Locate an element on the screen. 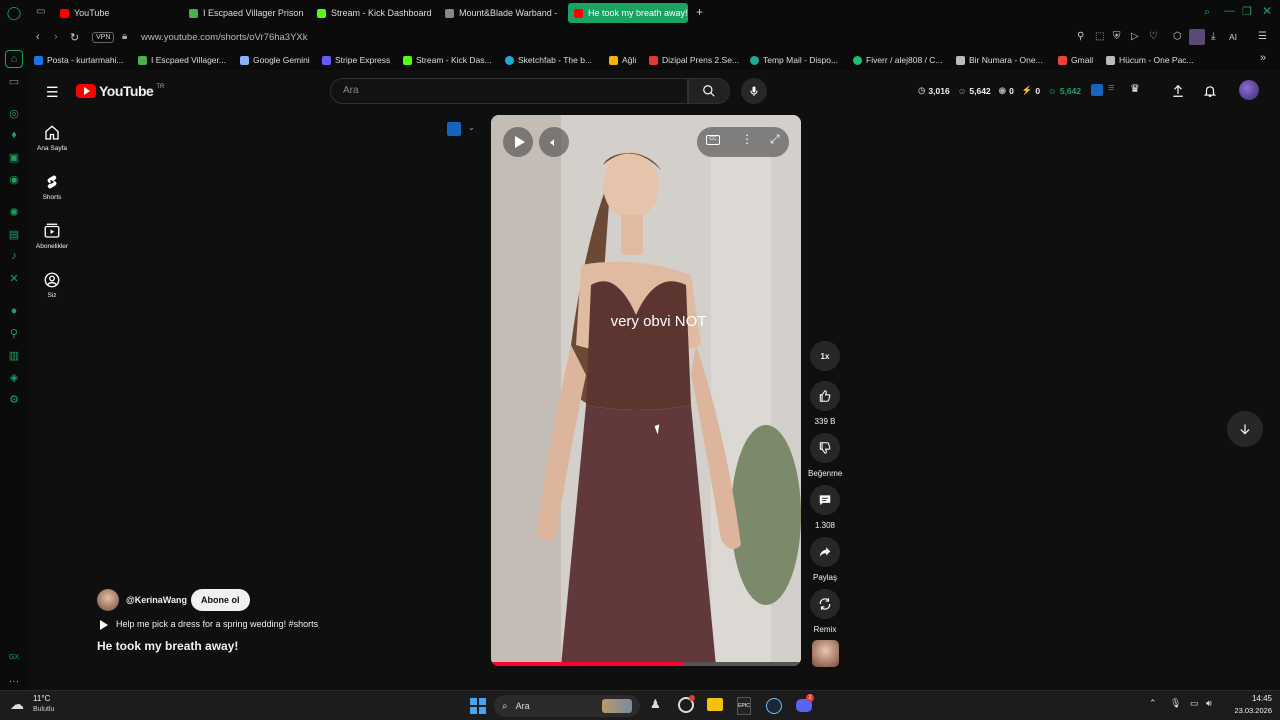 This screenshot has height=720, width=1280. twitch-icon: ▤ is located at coordinates (14, 234).